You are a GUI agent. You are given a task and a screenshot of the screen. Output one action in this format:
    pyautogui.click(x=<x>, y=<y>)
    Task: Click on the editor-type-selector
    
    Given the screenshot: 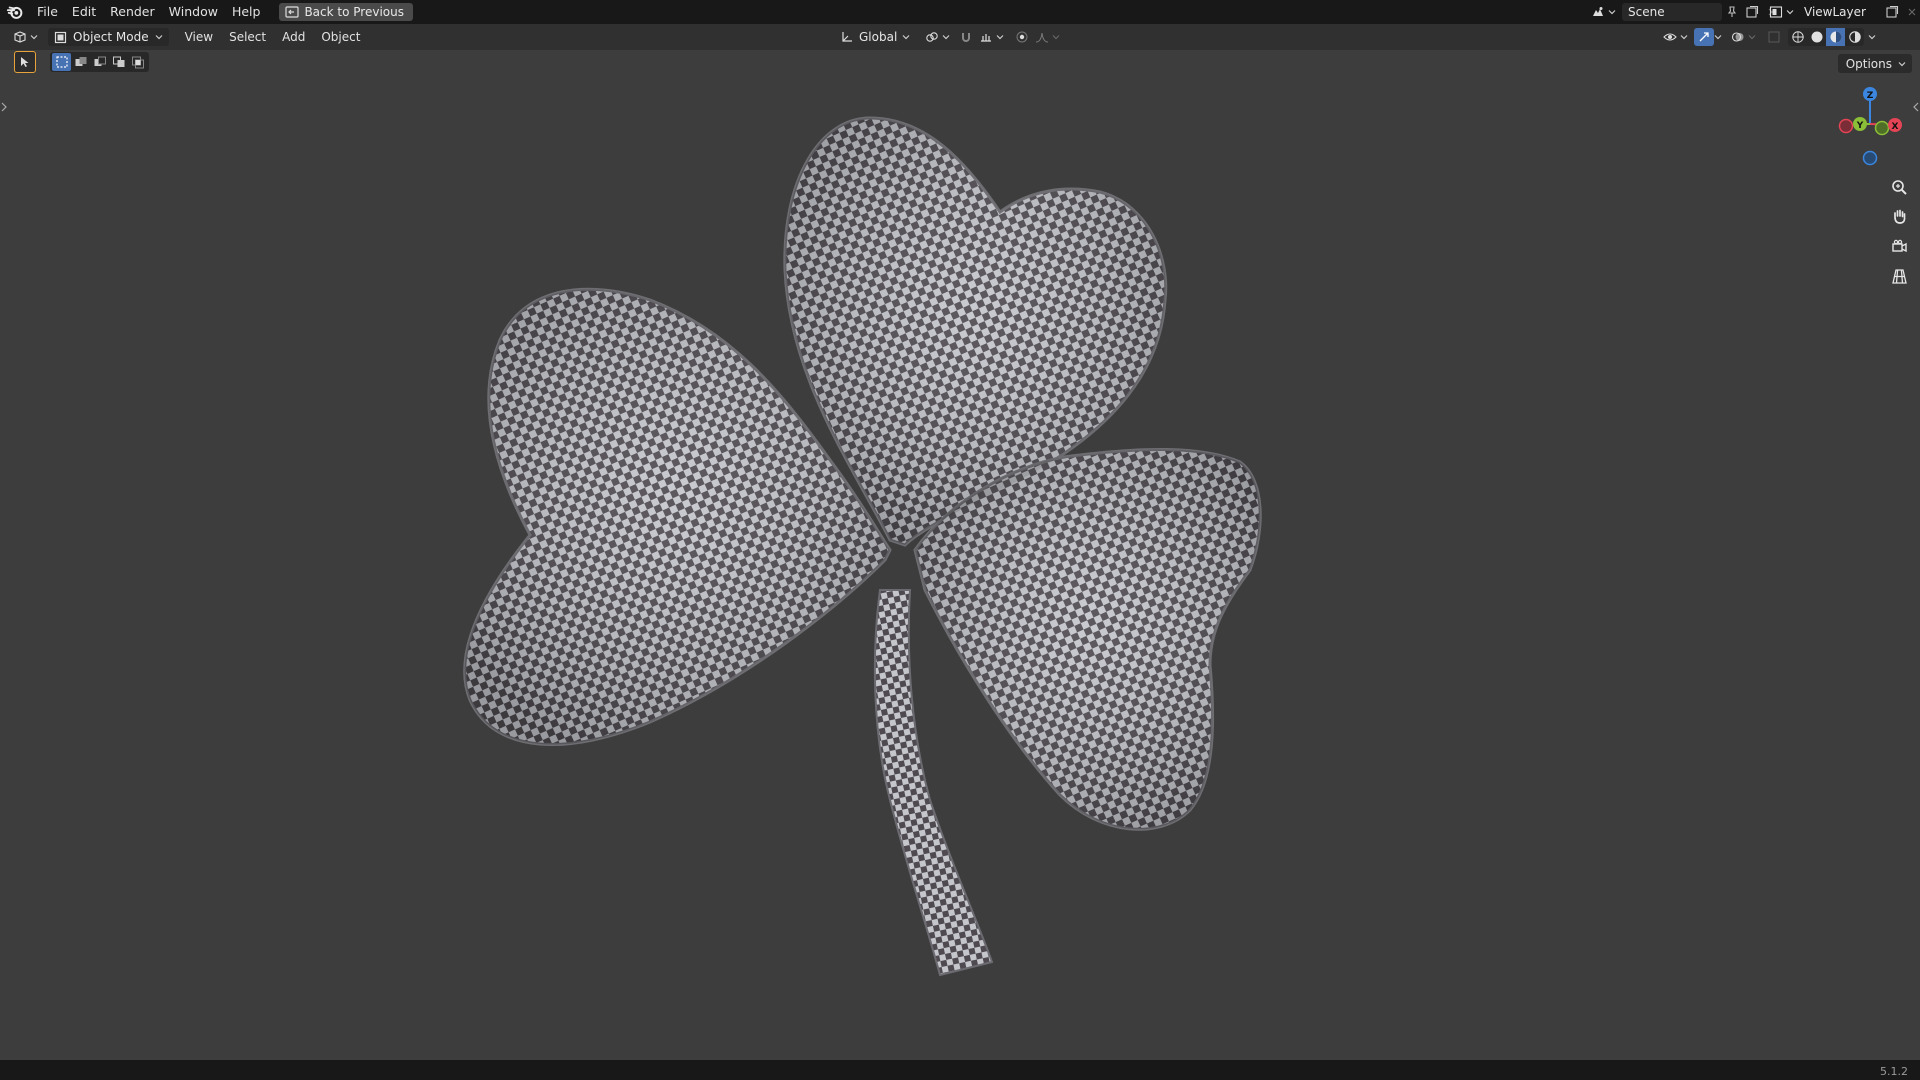 What is the action you would take?
    pyautogui.click(x=24, y=37)
    